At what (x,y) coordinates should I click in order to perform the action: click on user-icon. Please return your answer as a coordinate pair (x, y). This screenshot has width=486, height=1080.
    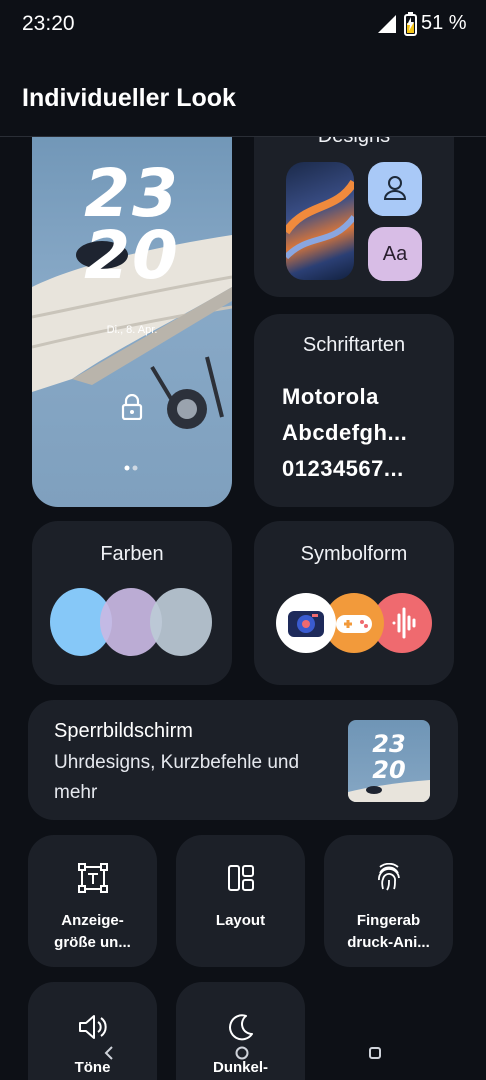
    Looking at the image, I should click on (395, 188).